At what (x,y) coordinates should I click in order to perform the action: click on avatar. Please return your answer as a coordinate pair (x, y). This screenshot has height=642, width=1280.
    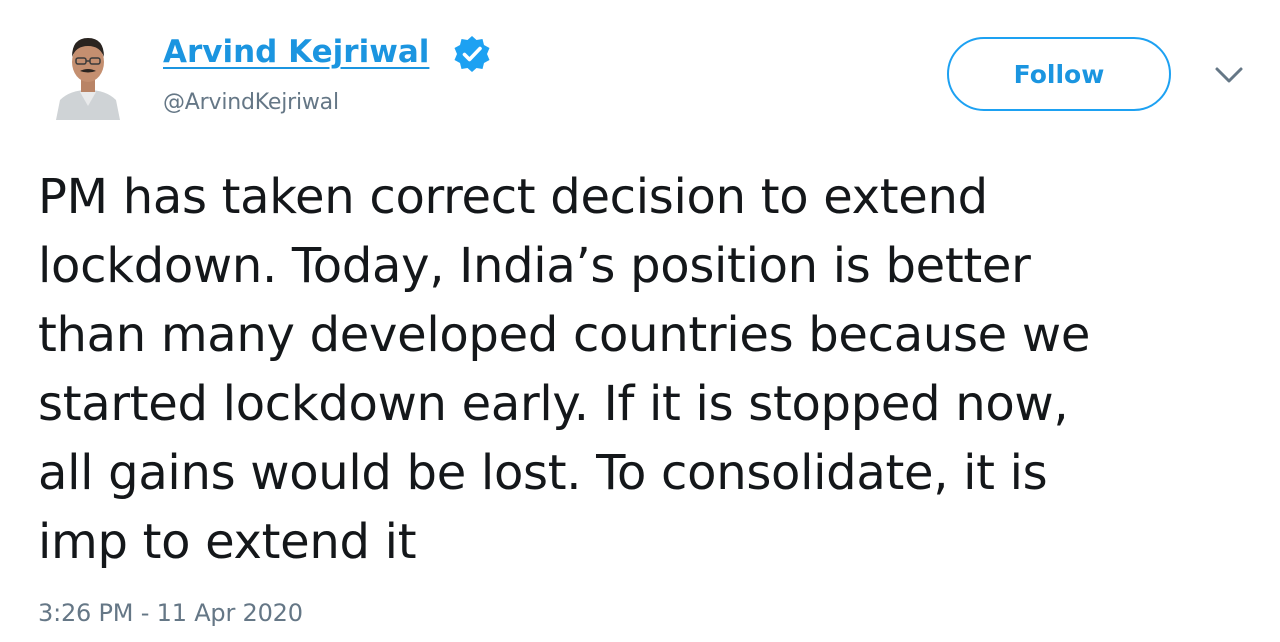
    Looking at the image, I should click on (88, 72).